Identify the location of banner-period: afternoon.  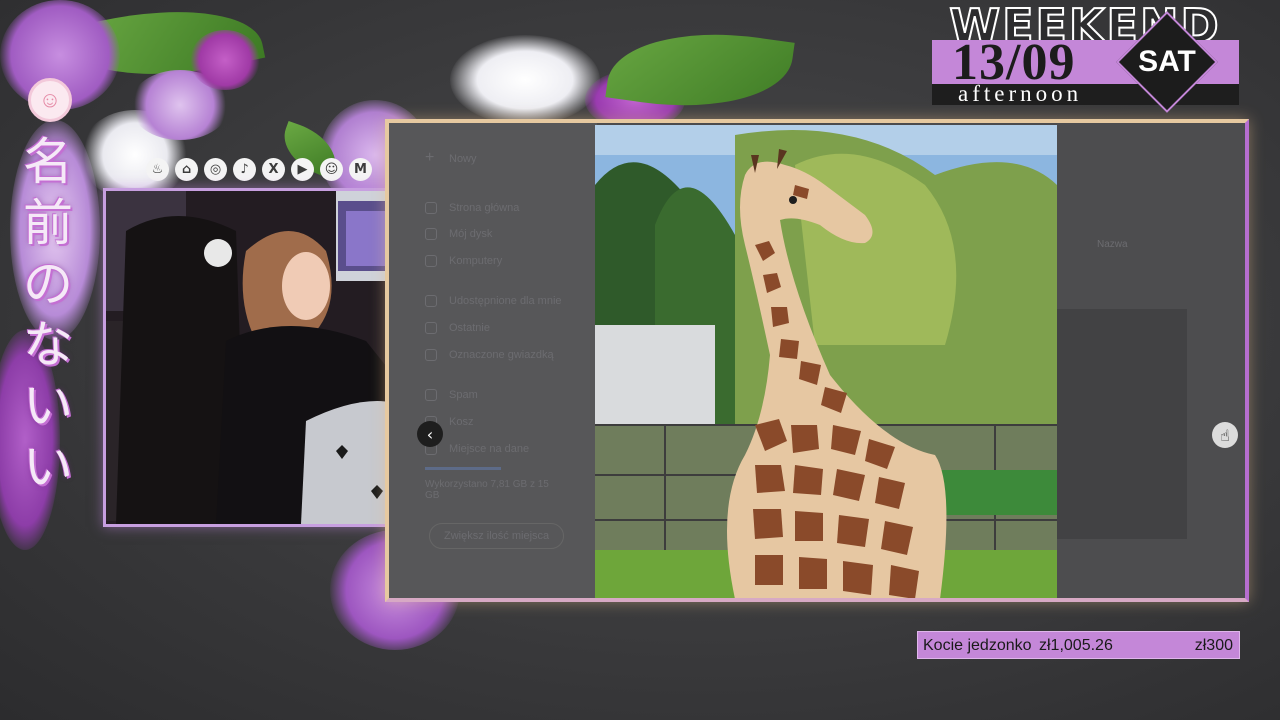
(1020, 93).